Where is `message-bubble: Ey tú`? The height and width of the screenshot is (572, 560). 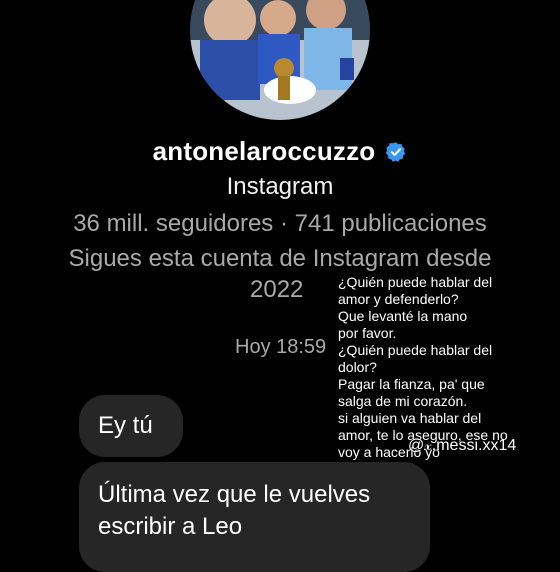 message-bubble: Ey tú is located at coordinates (131, 426).